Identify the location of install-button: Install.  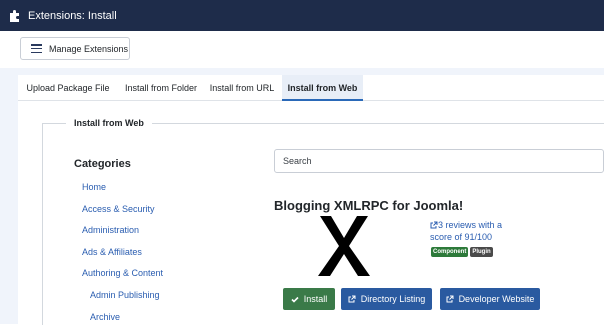
(309, 299).